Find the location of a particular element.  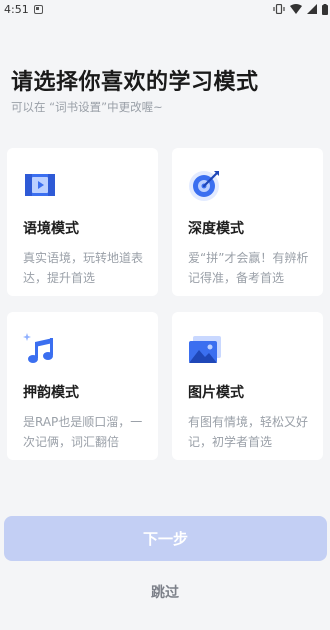

mode-description: 真实语境，玩转地道表达，提升首选 is located at coordinates (83, 268).